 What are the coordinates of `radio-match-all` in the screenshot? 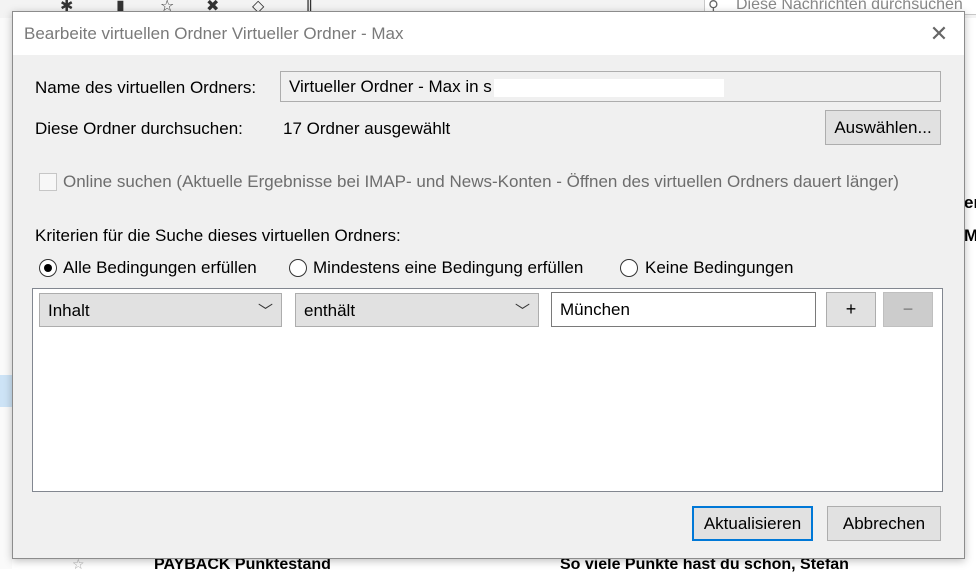 It's located at (48, 268).